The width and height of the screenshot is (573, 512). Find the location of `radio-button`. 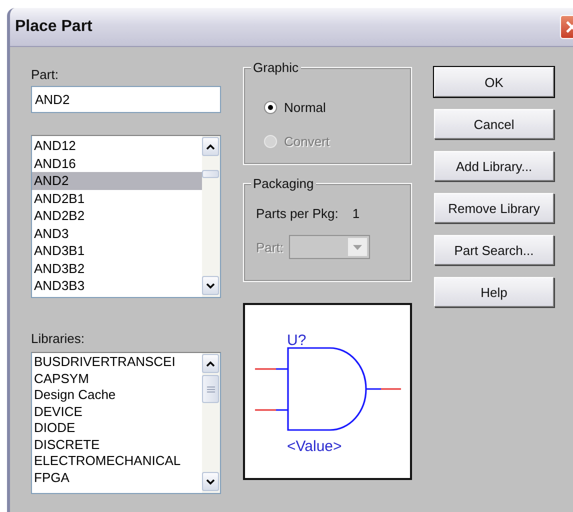

radio-button is located at coordinates (270, 107).